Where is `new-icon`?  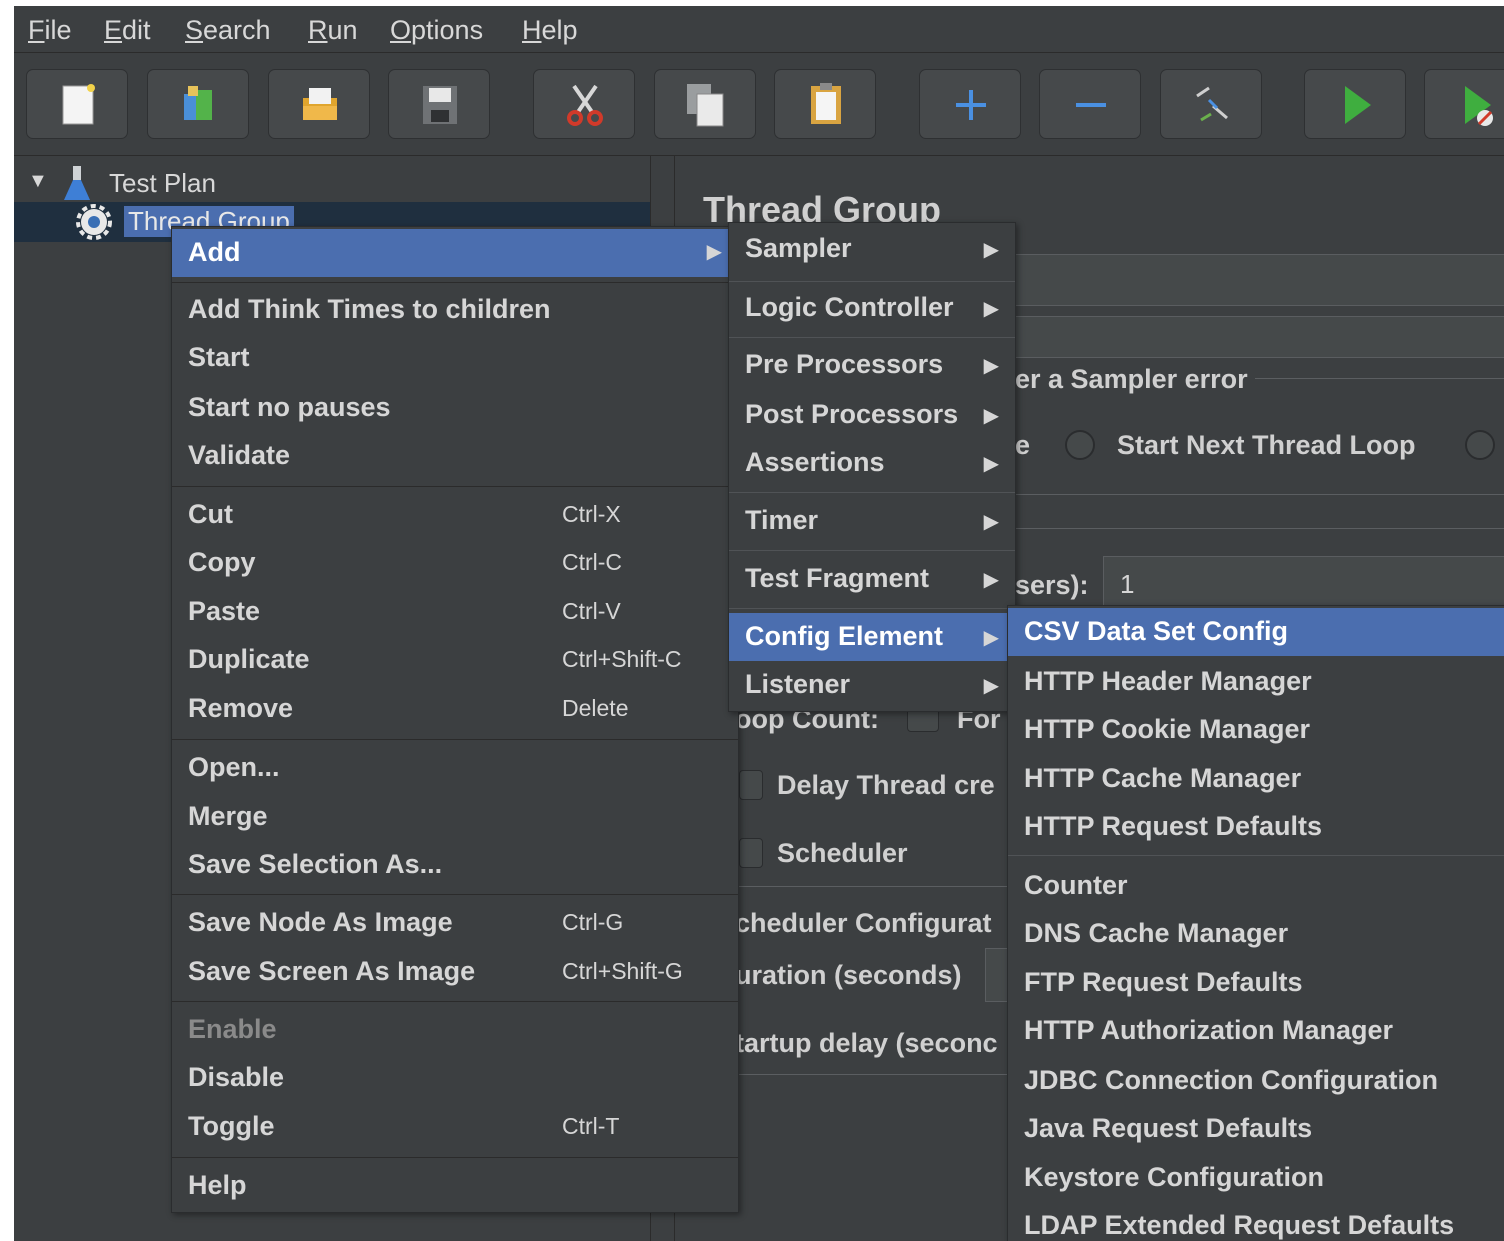
new-icon is located at coordinates (78, 104).